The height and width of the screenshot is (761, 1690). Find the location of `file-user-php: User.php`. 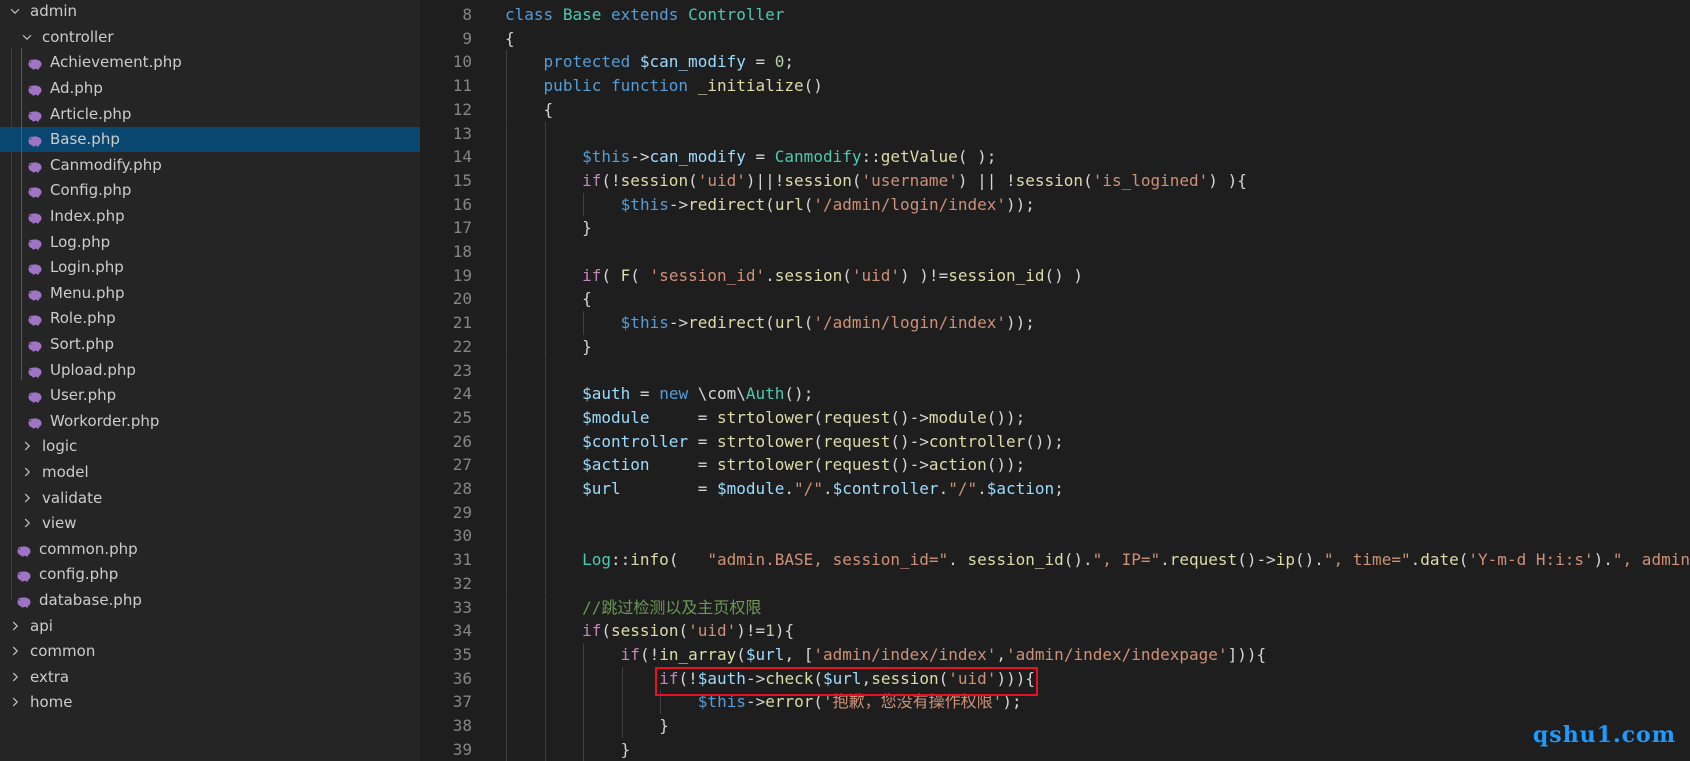

file-user-php: User.php is located at coordinates (210, 396).